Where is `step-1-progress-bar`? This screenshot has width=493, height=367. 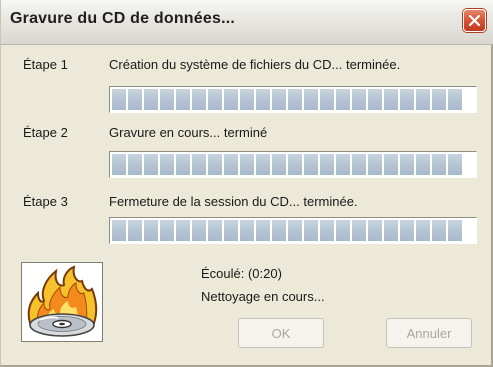 step-1-progress-bar is located at coordinates (293, 99).